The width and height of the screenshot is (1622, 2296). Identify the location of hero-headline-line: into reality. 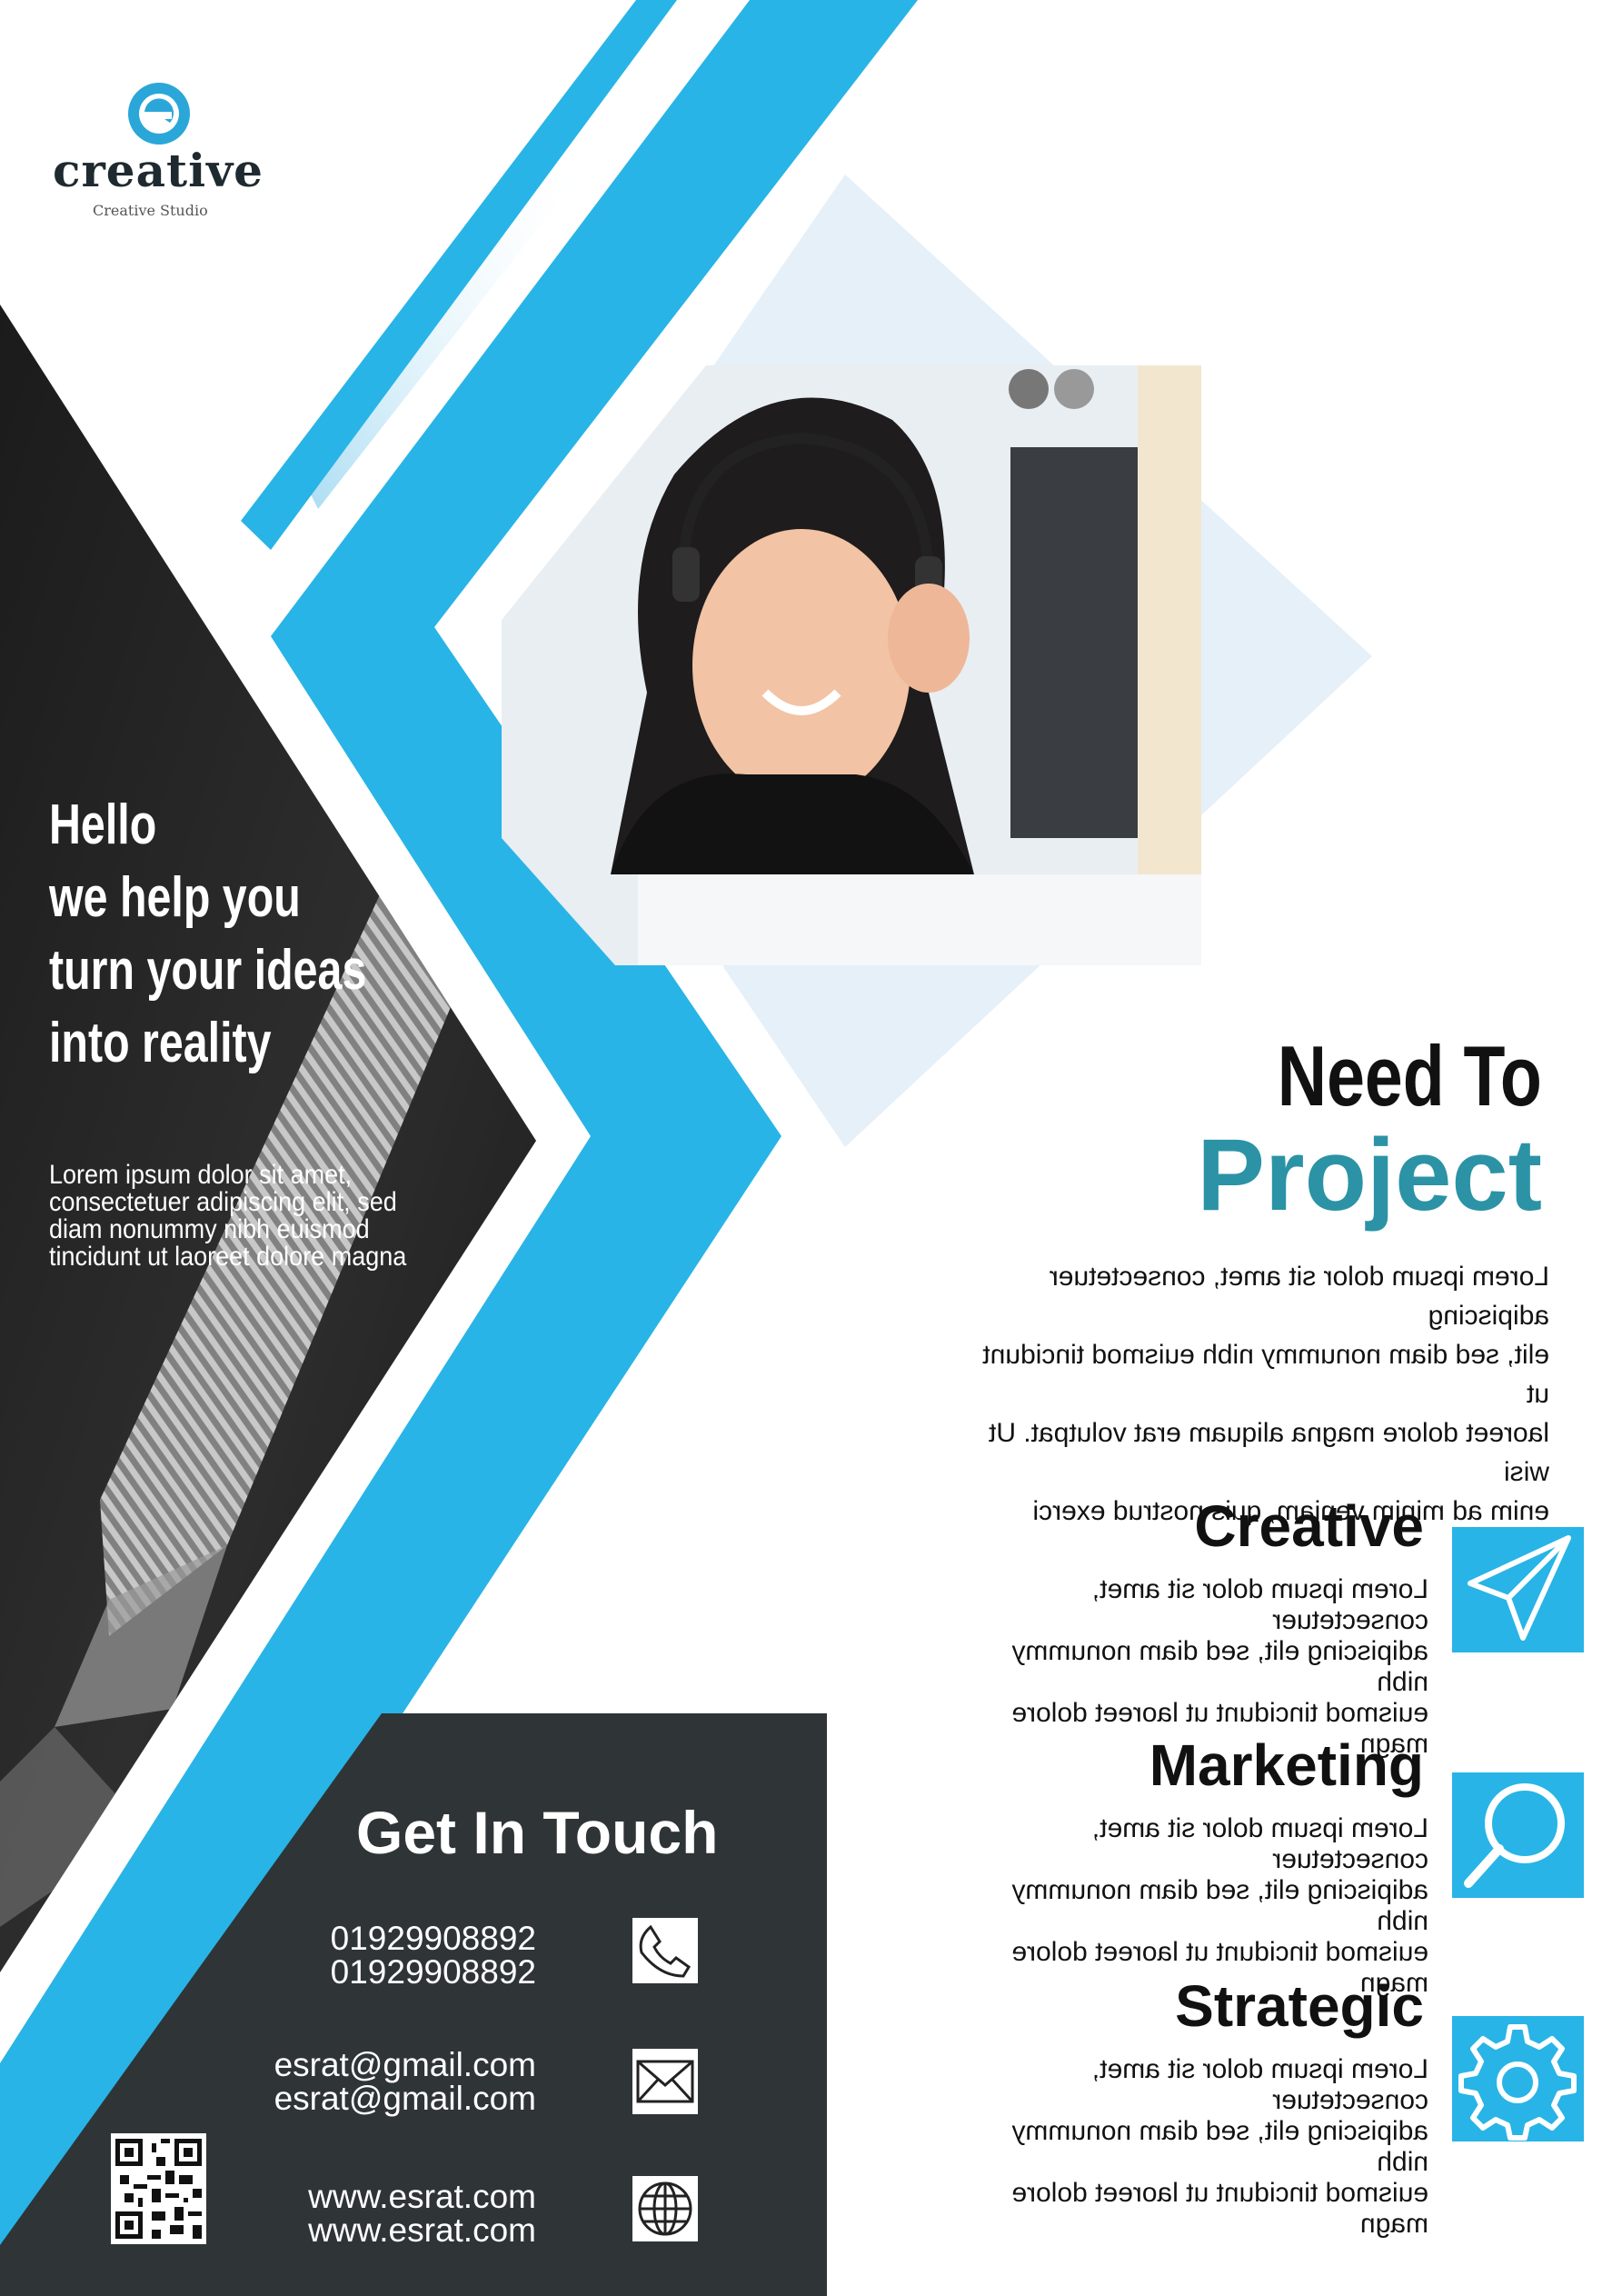
(160, 1043).